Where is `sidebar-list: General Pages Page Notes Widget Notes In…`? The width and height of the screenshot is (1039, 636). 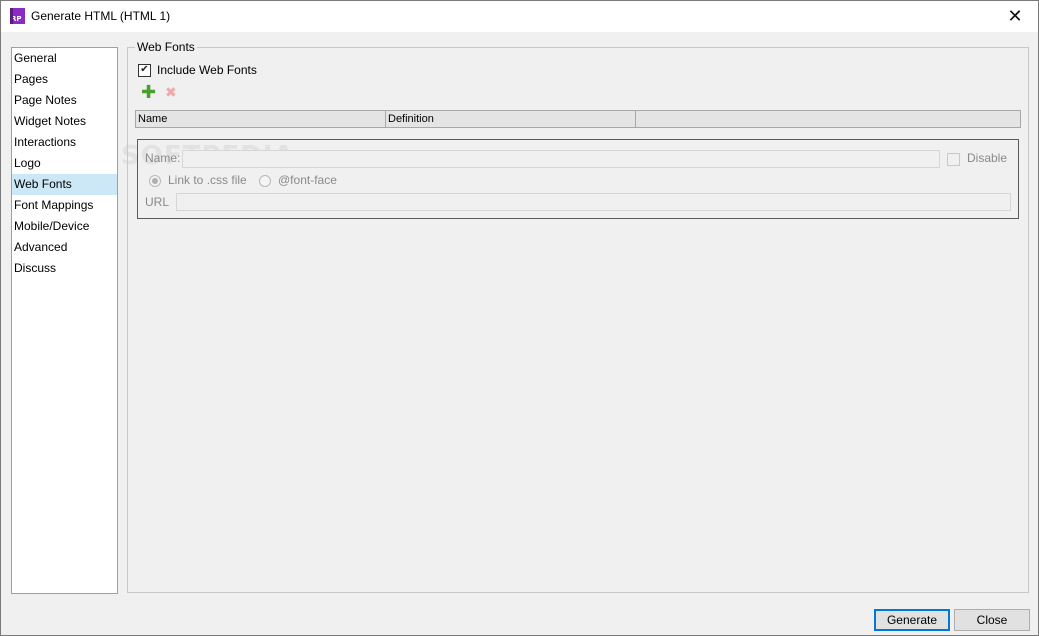 sidebar-list: General Pages Page Notes Widget Notes In… is located at coordinates (64, 163).